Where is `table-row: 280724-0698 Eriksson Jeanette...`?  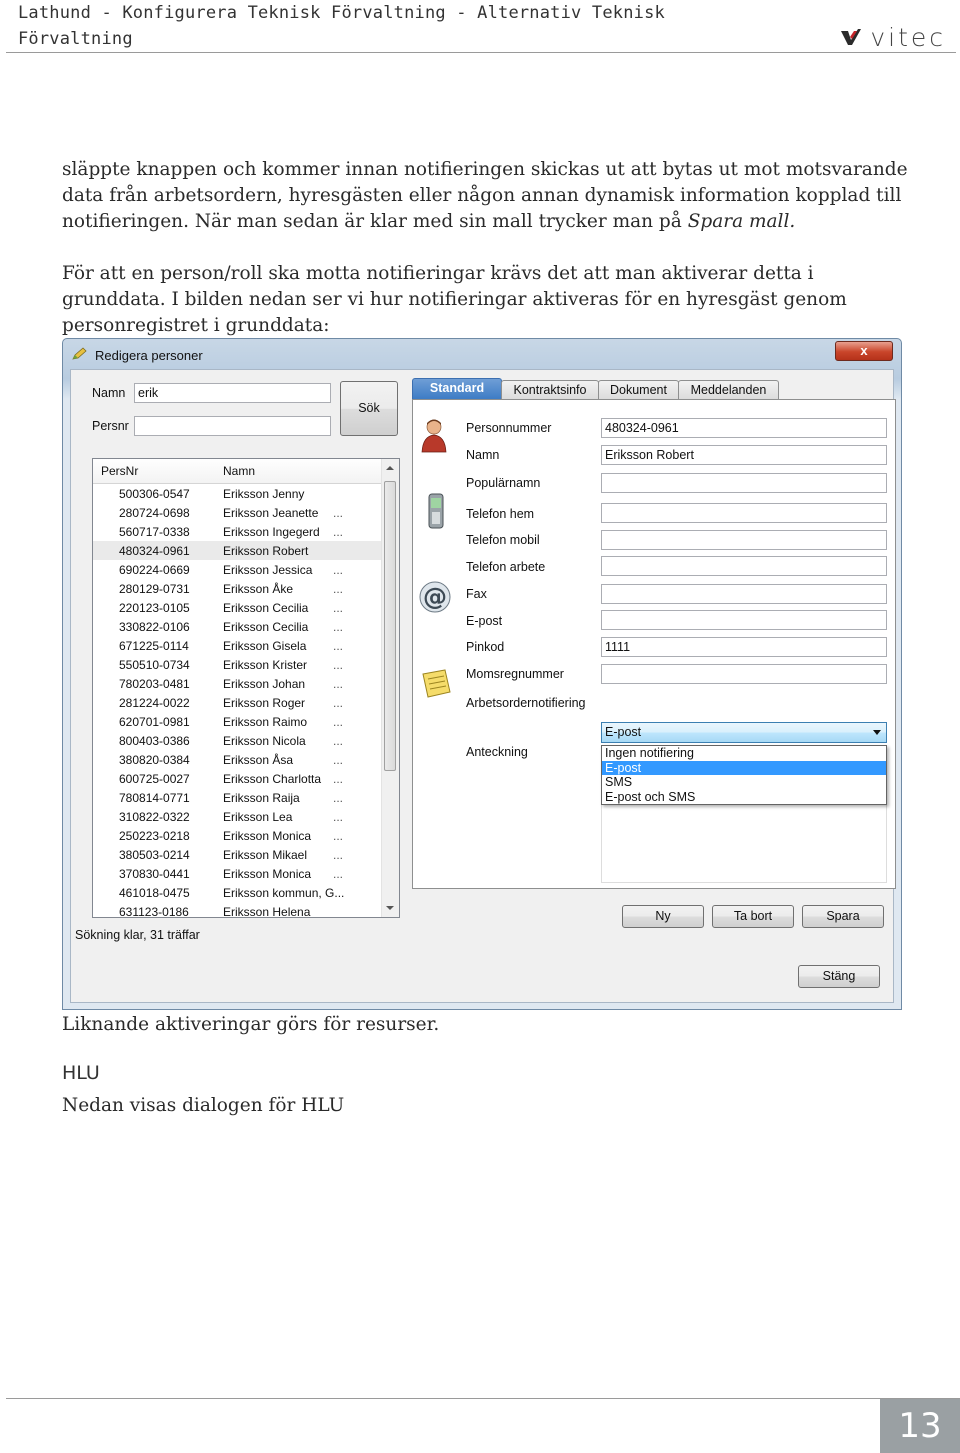
table-row: 280724-0698 Eriksson Jeanette... is located at coordinates (237, 512).